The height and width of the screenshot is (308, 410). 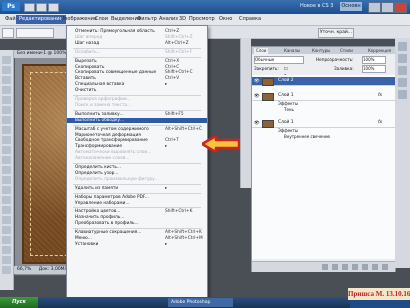 What do you see at coordinates (35, 33) in the screenshot?
I see `selection-mode-buttons` at bounding box center [35, 33].